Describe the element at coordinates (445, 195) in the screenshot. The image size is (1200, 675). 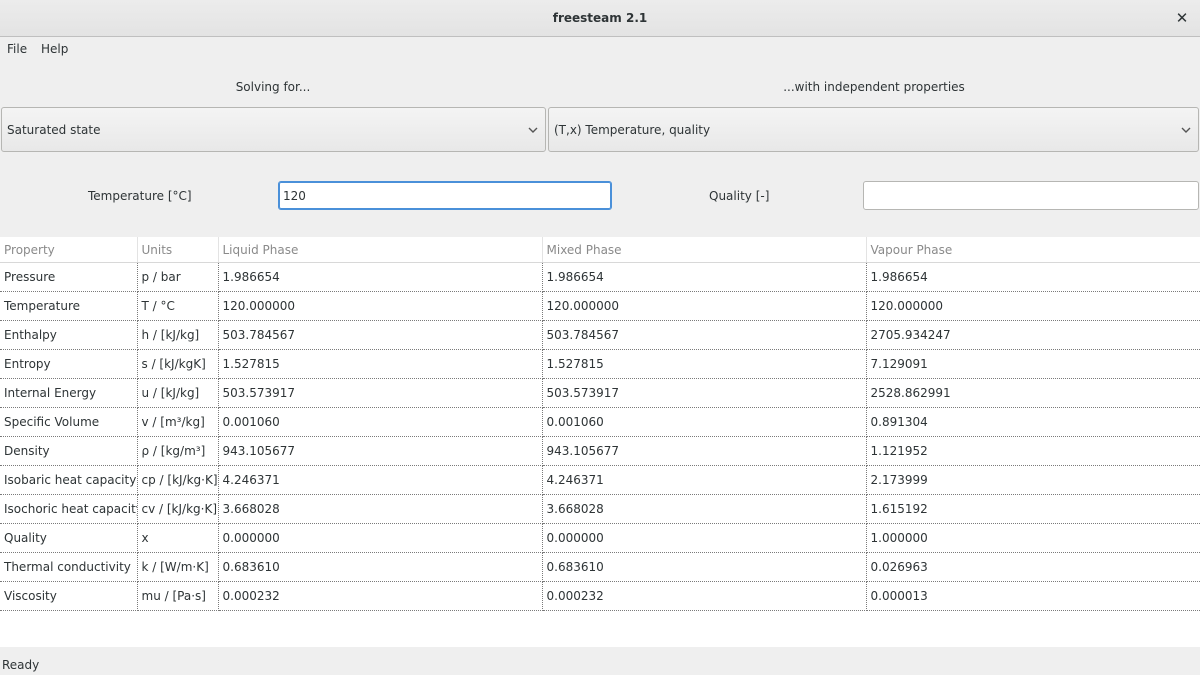
I see `temperature-input` at that location.